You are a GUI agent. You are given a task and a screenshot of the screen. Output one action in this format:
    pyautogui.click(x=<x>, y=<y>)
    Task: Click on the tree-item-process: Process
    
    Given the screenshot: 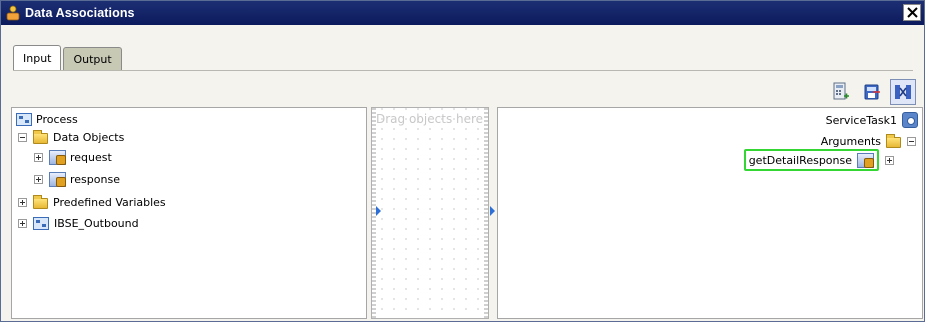 What is the action you would take?
    pyautogui.click(x=47, y=119)
    